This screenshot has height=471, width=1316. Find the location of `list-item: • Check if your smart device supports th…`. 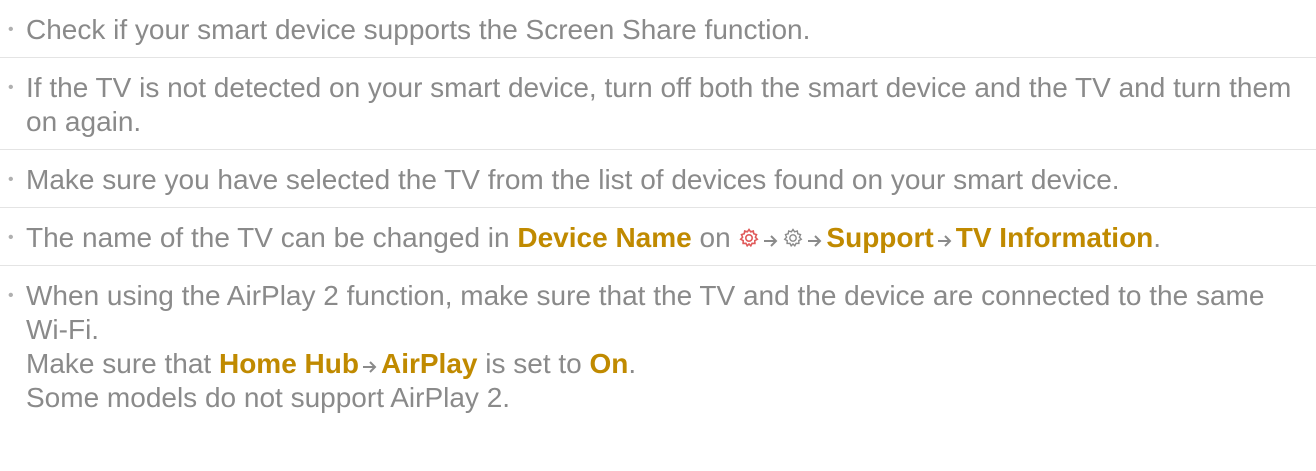

list-item: • Check if your smart device supports th… is located at coordinates (658, 29).